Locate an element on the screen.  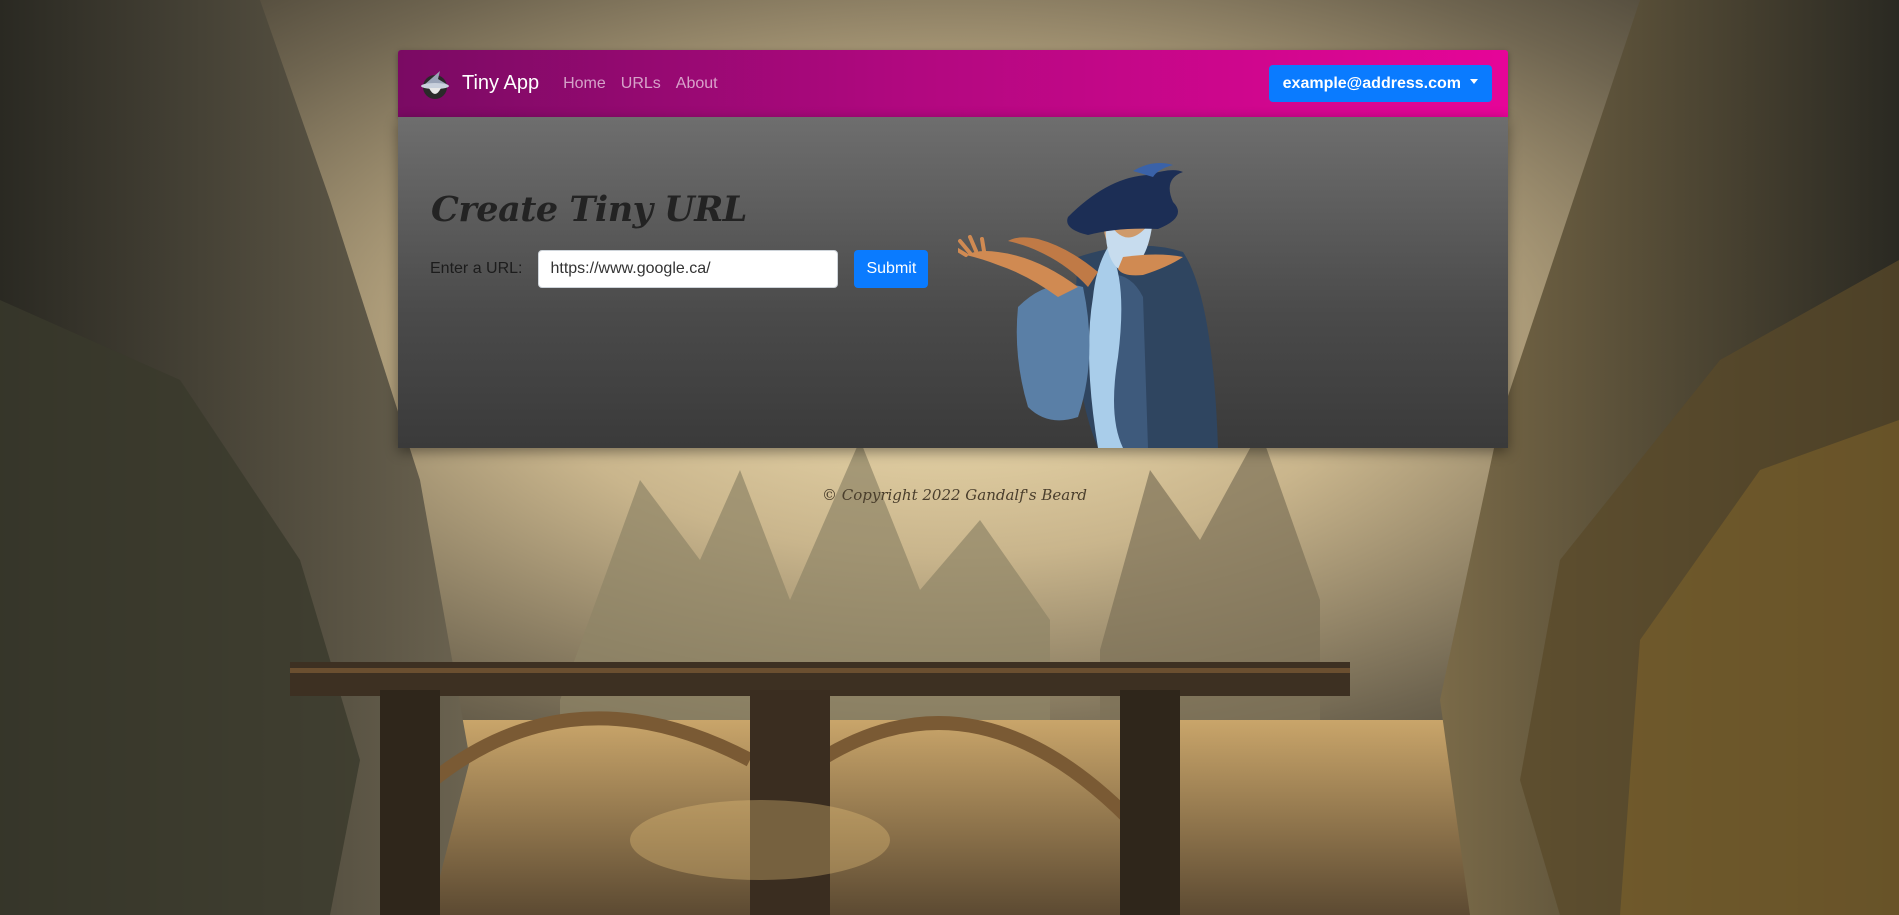
brand: Tiny App is located at coordinates (478, 84).